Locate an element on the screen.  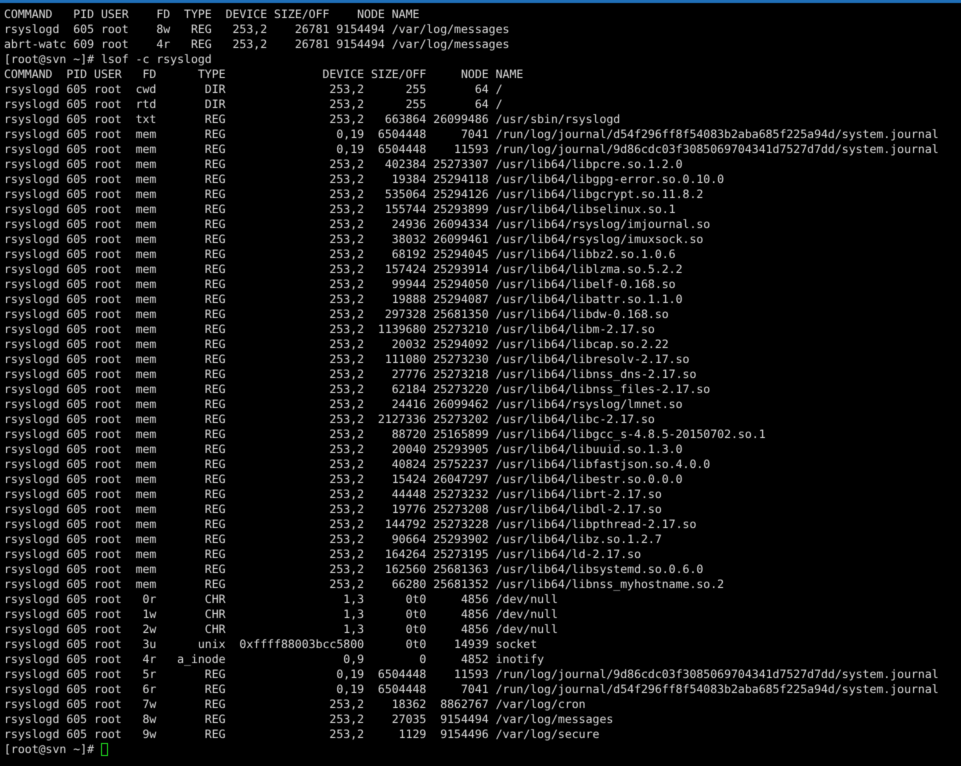
table-cell: /usr/lib64/libnss_files-2.17.so is located at coordinates (603, 389).